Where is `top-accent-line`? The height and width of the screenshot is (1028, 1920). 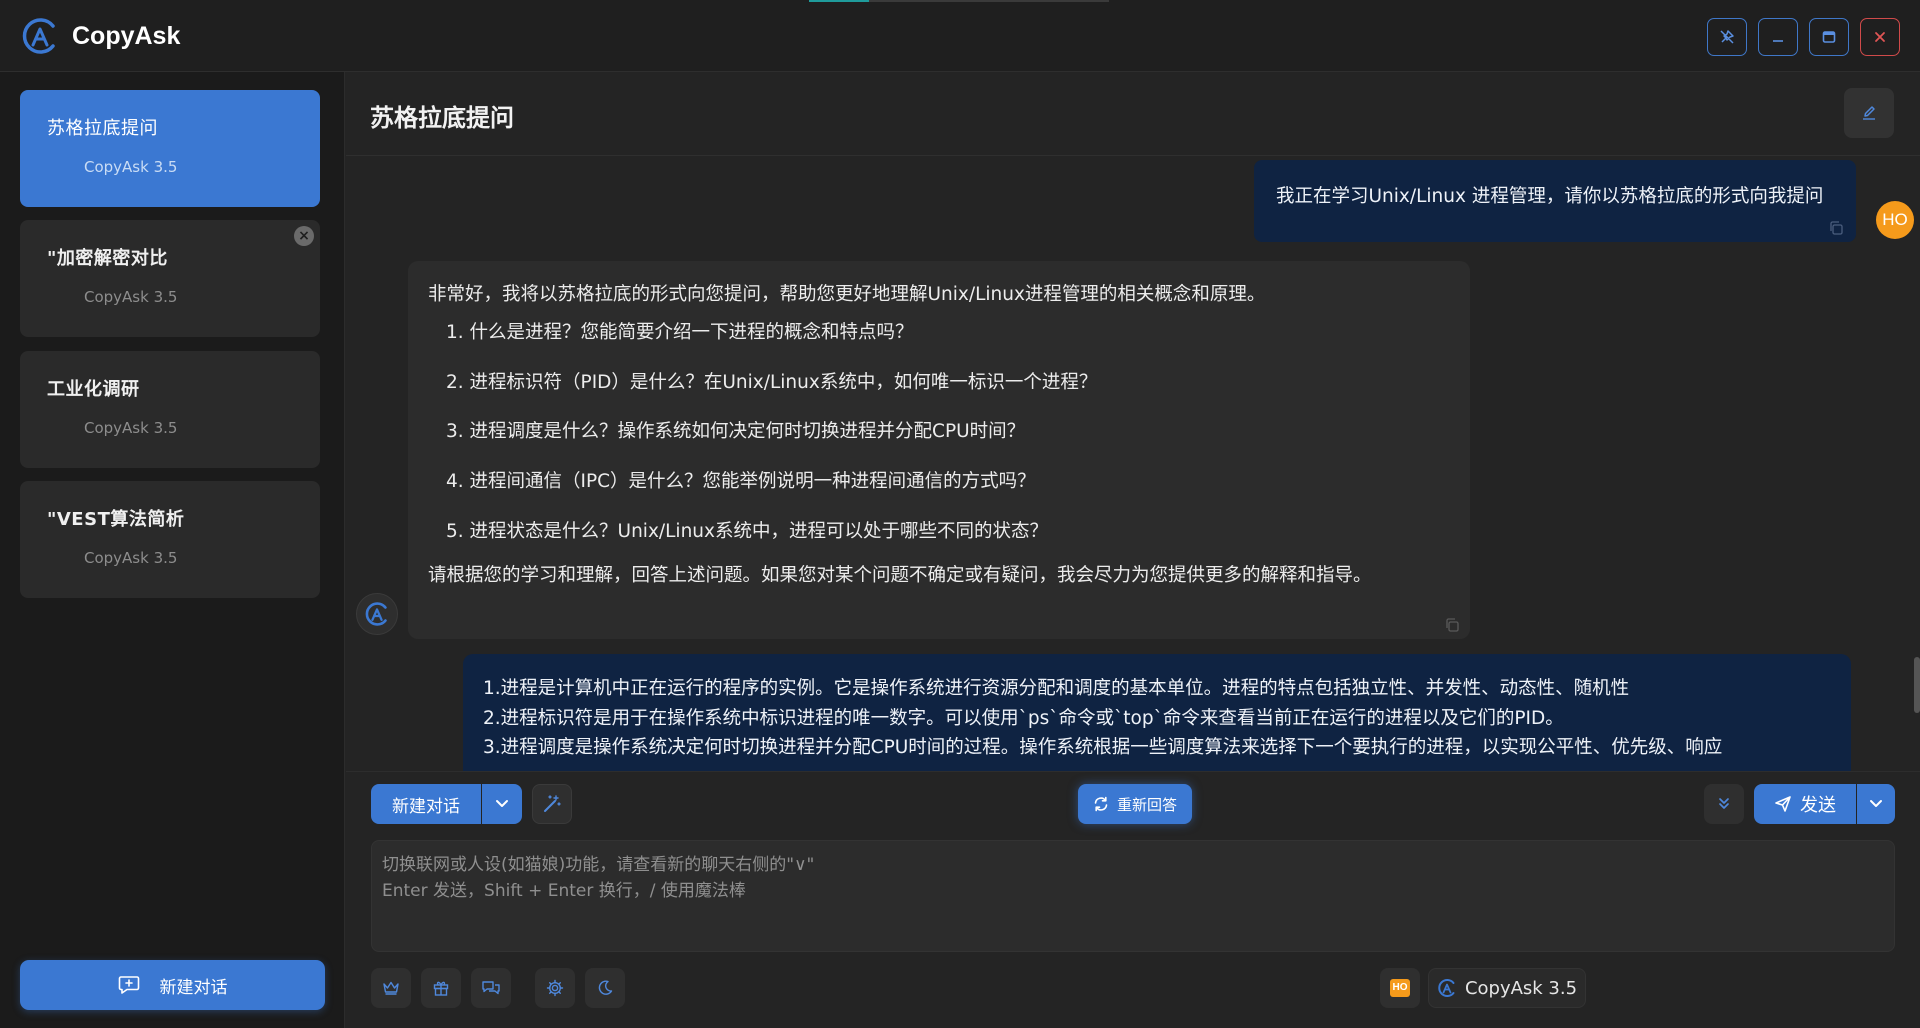
top-accent-line is located at coordinates (839, 1).